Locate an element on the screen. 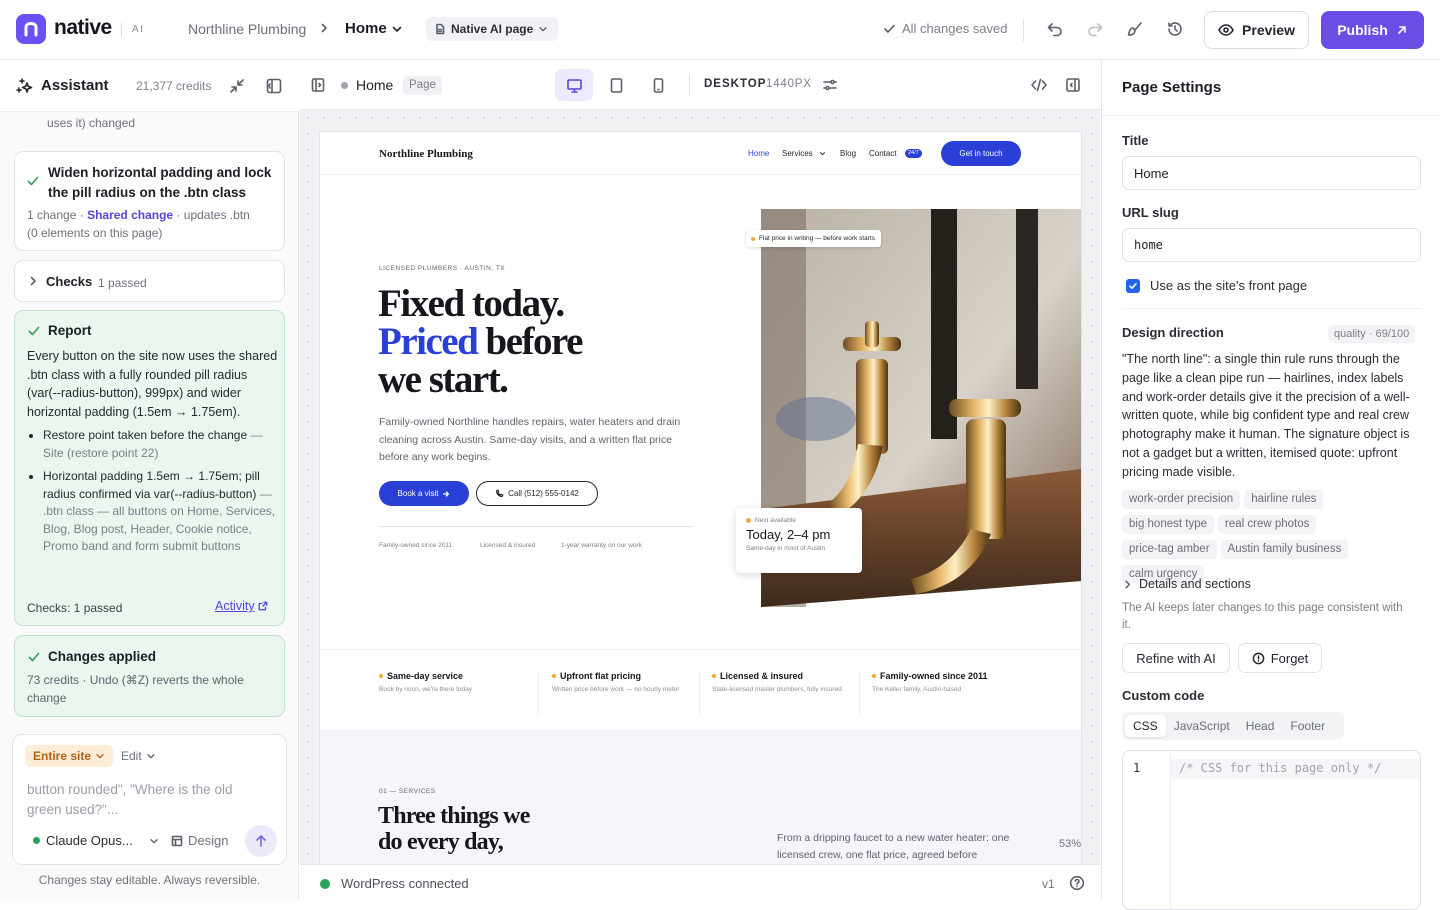  breadcrumb-site: Northline Plumbing is located at coordinates (247, 29).